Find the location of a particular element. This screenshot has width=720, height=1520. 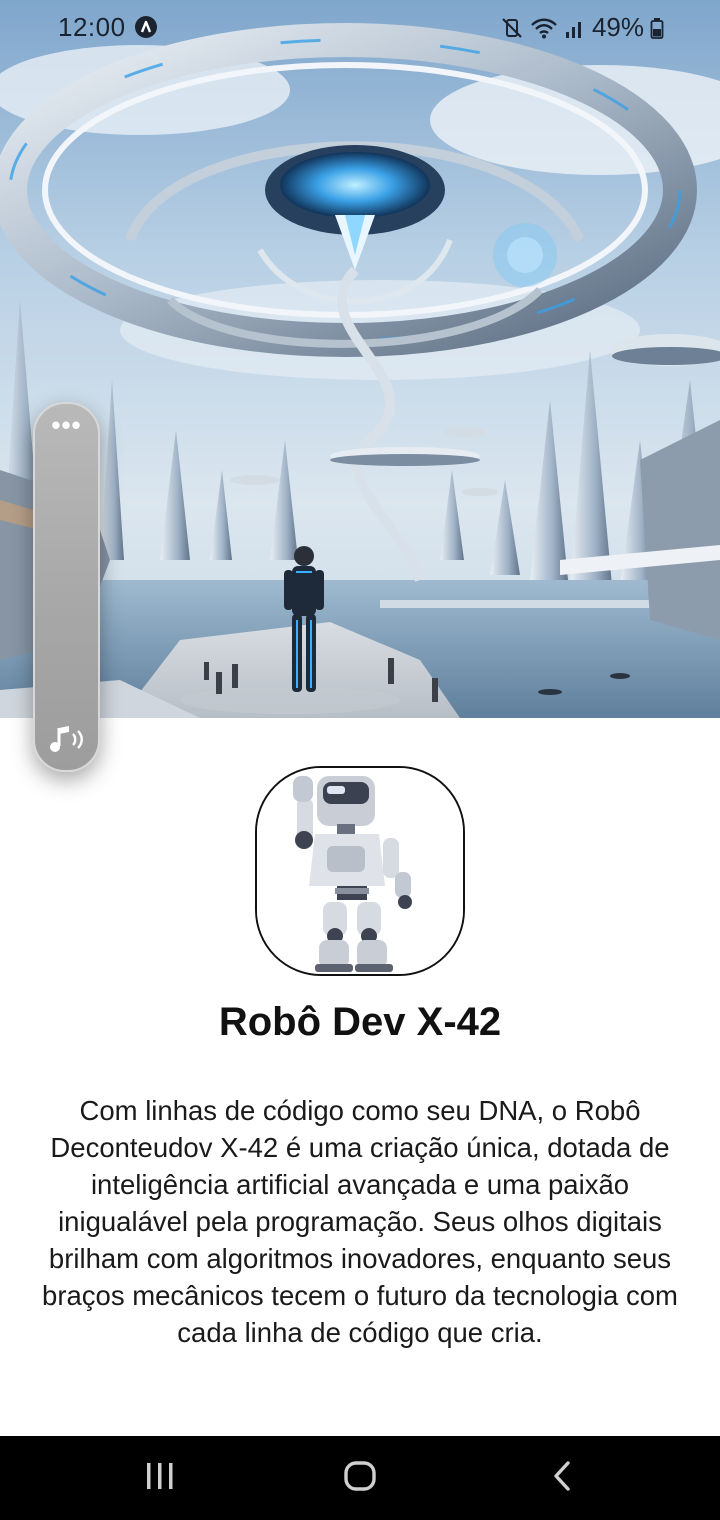

auto-a-icon is located at coordinates (146, 27).